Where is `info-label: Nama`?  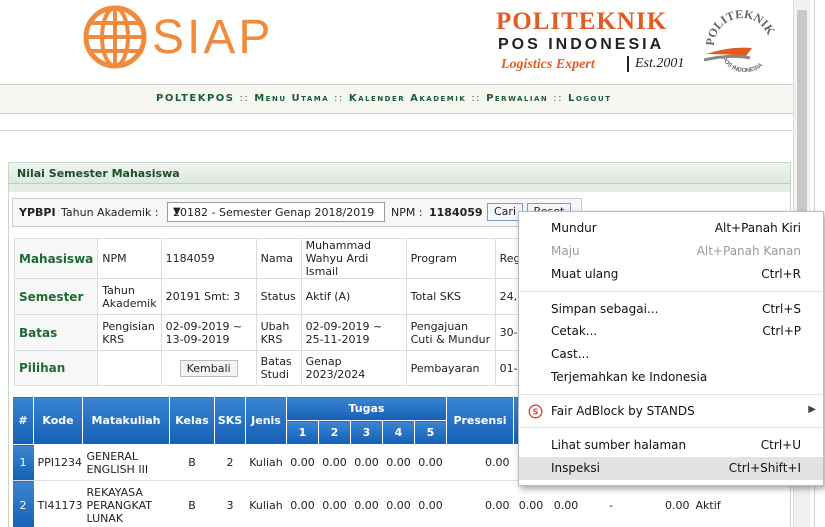 info-label: Nama is located at coordinates (278, 258).